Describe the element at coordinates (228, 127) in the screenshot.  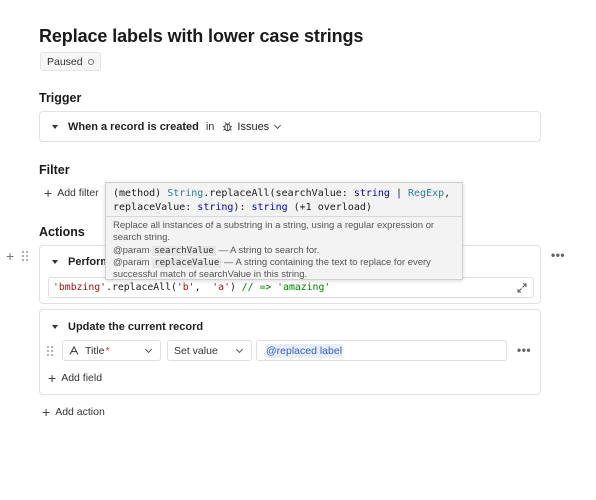
I see `bug-icon` at that location.